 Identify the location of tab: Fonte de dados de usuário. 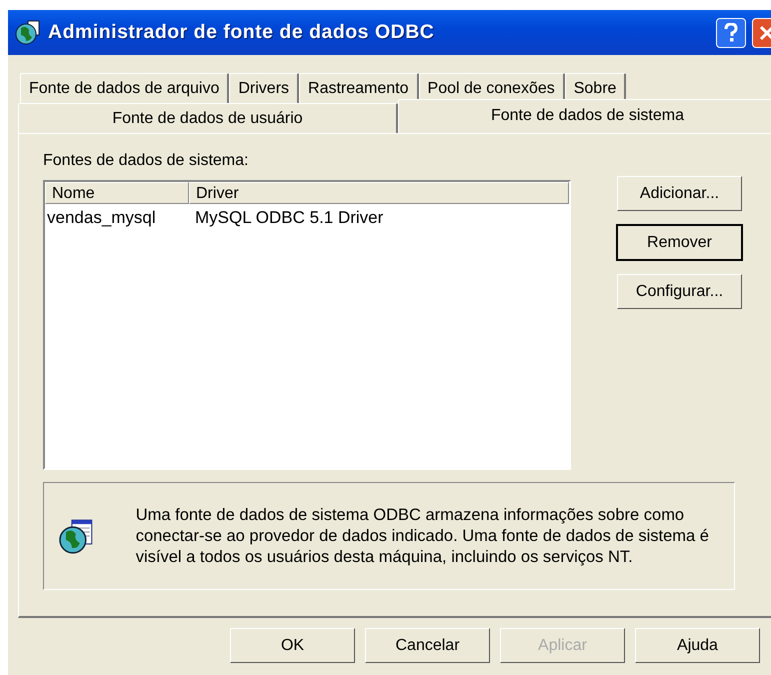
(208, 118).